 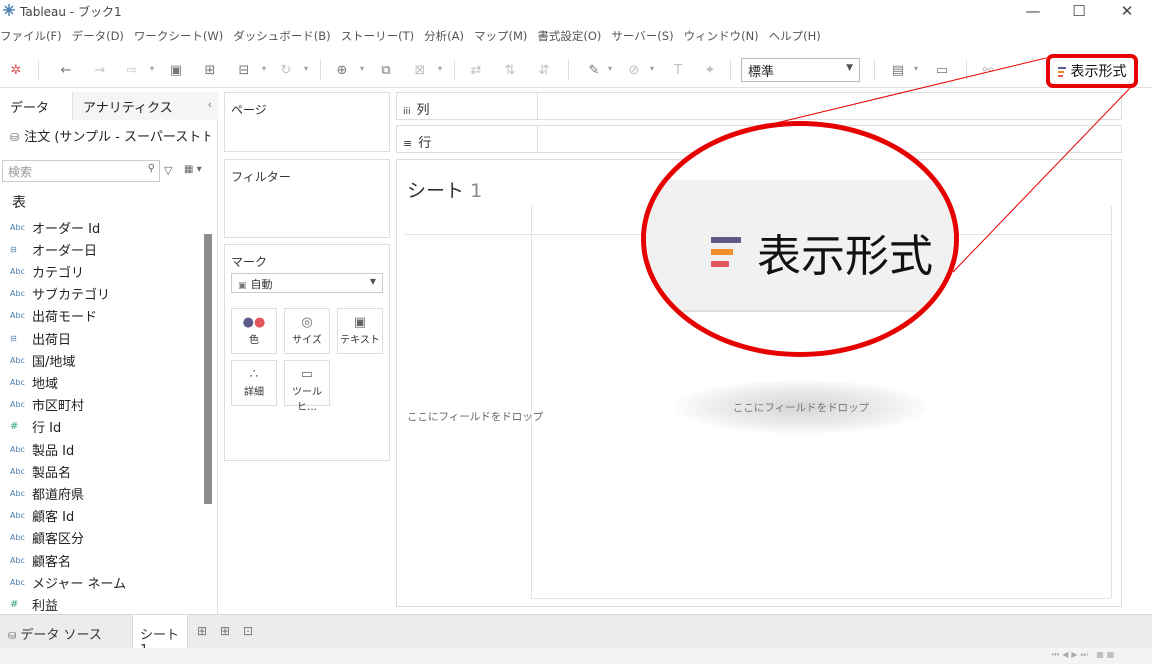 What do you see at coordinates (849, 68) in the screenshot?
I see `chevron-down-icon: ▼` at bounding box center [849, 68].